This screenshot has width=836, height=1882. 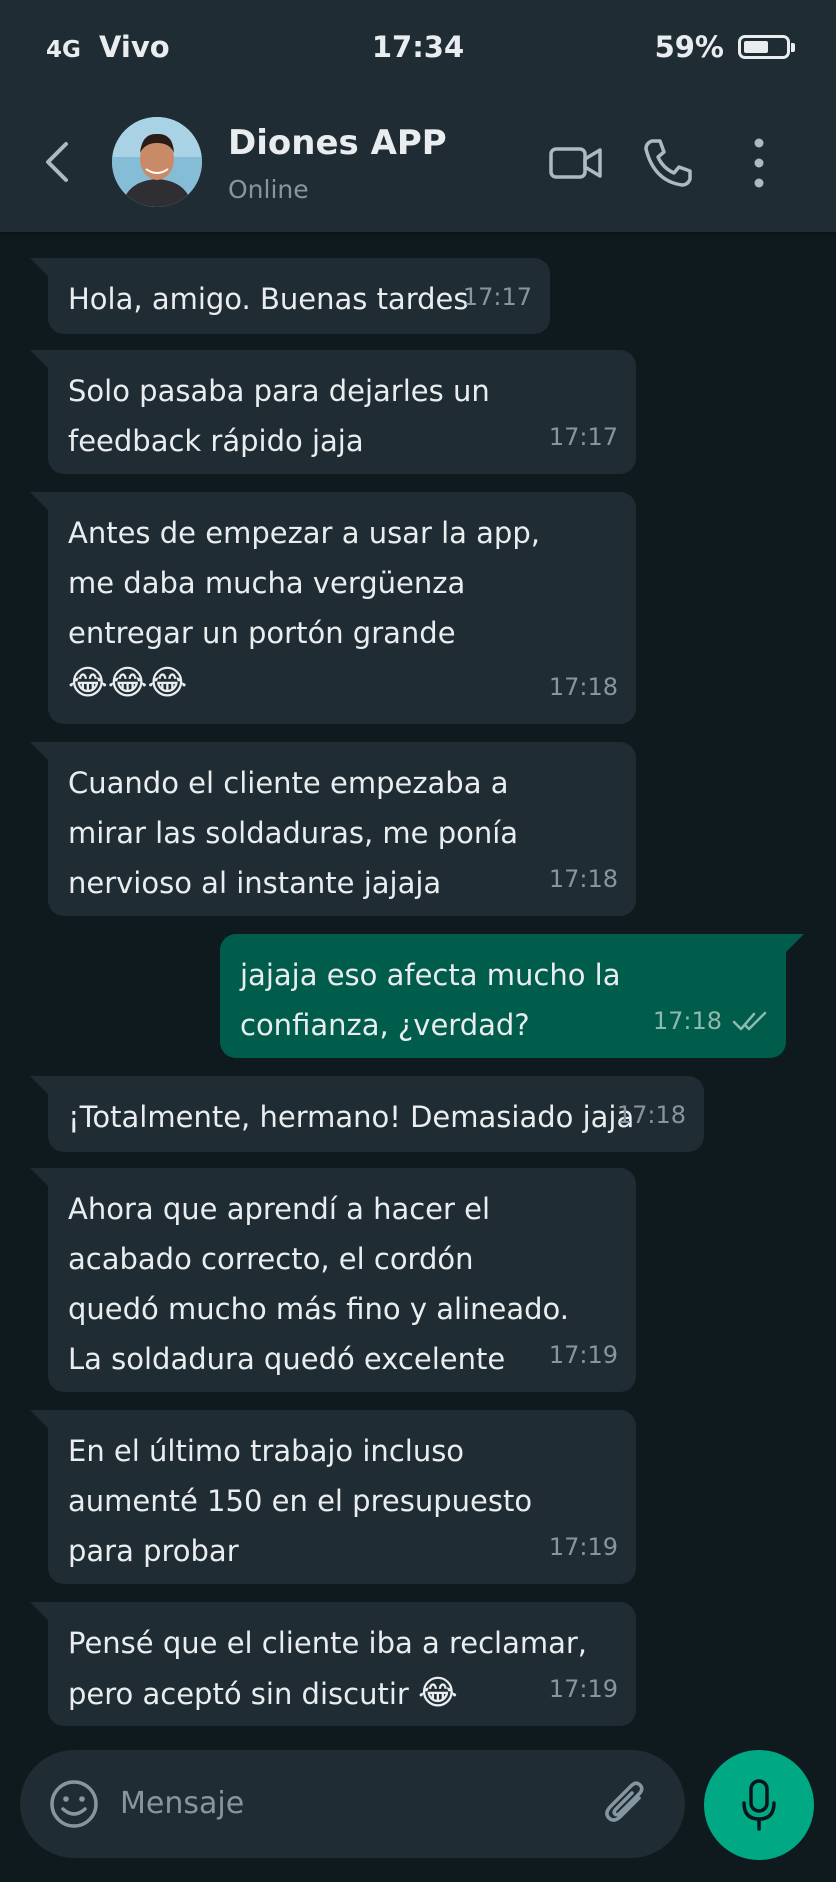 I want to click on chat-header: Diones APP Online, so click(x=418, y=163).